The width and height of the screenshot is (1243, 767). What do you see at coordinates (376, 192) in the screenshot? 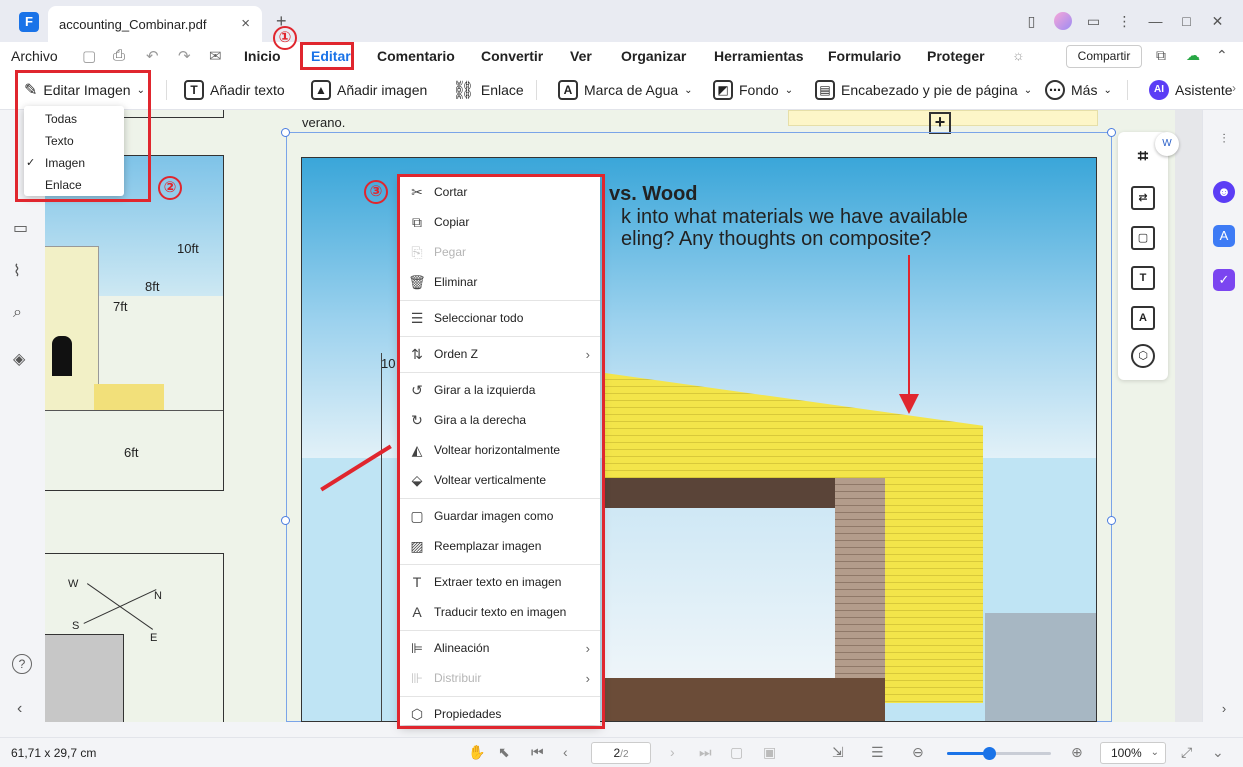
I see `step-badge: ③` at bounding box center [376, 192].